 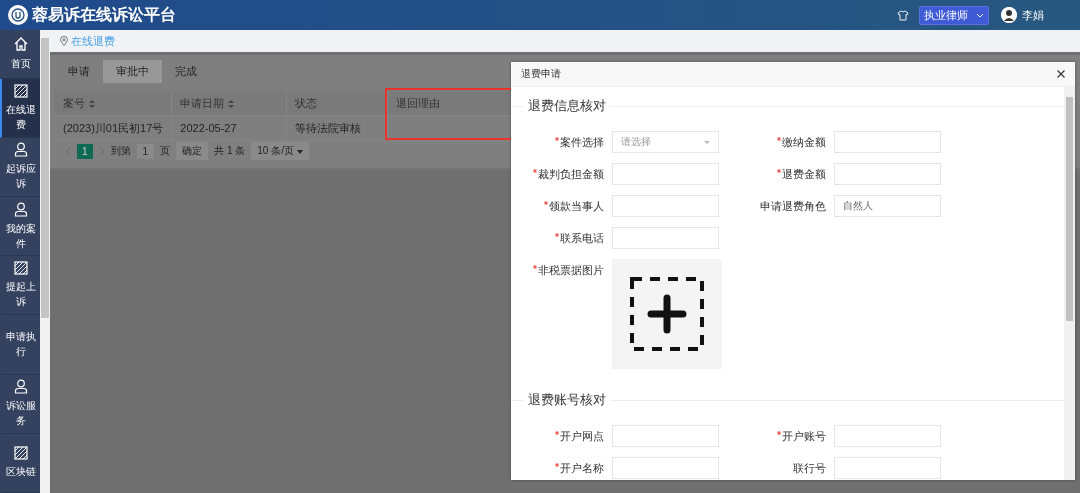 What do you see at coordinates (903, 15) in the screenshot?
I see `shirt-icon` at bounding box center [903, 15].